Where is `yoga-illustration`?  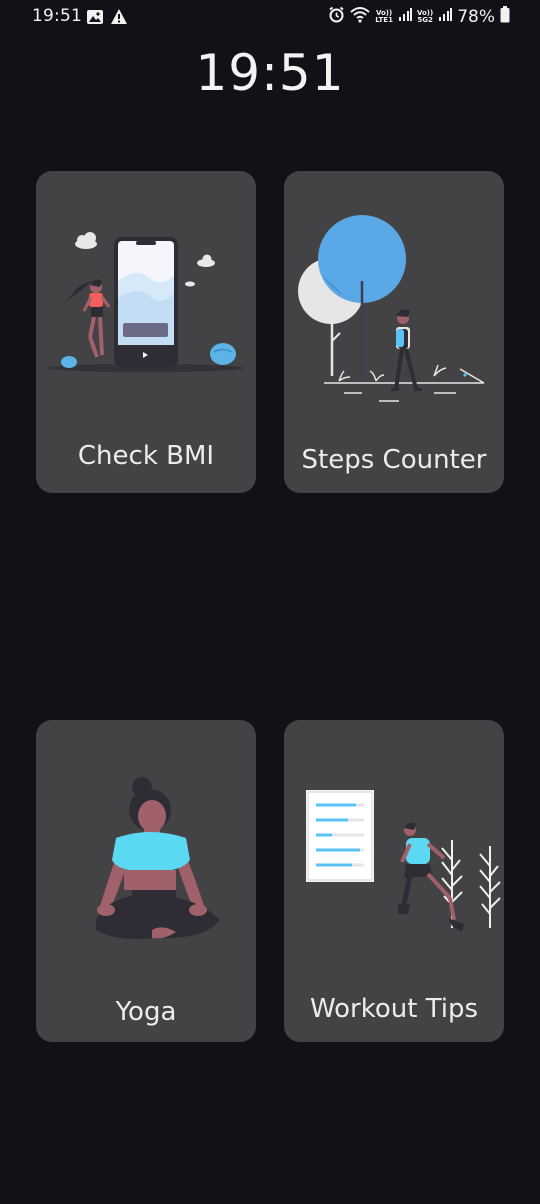
yoga-illustration is located at coordinates (158, 858).